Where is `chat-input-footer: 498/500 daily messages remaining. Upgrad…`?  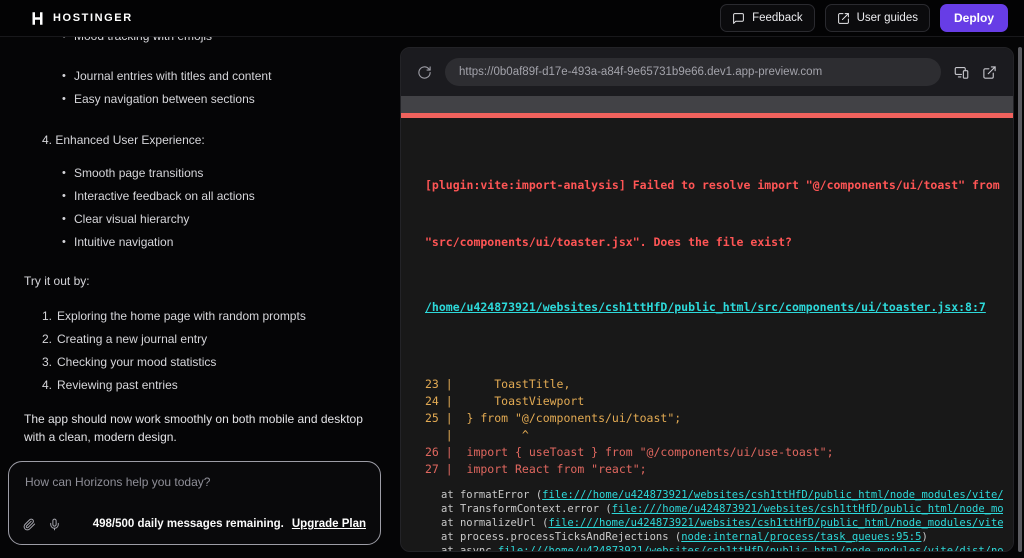 chat-input-footer: 498/500 daily messages remaining. Upgrad… is located at coordinates (194, 524).